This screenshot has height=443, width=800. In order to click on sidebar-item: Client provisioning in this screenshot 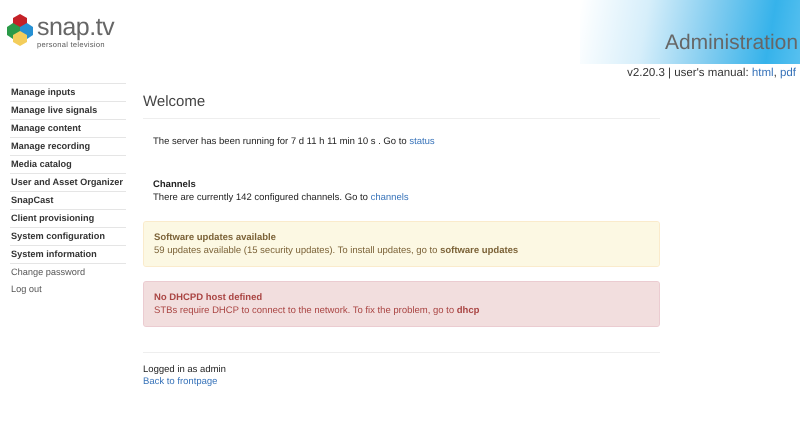, I will do `click(68, 219)`.